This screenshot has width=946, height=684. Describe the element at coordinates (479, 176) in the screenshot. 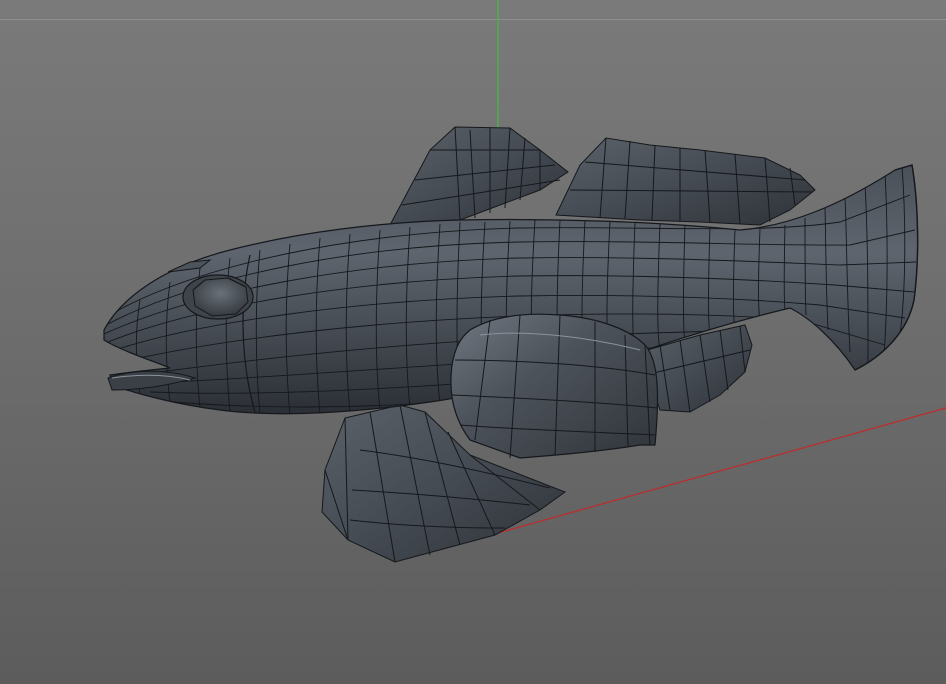

I see `dorsal-fin-front` at that location.